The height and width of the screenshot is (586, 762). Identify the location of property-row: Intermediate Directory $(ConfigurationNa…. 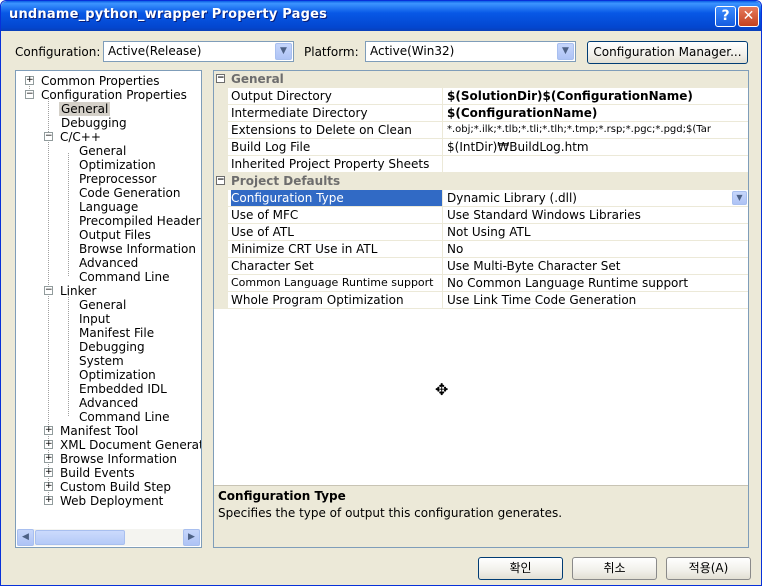
(481, 113).